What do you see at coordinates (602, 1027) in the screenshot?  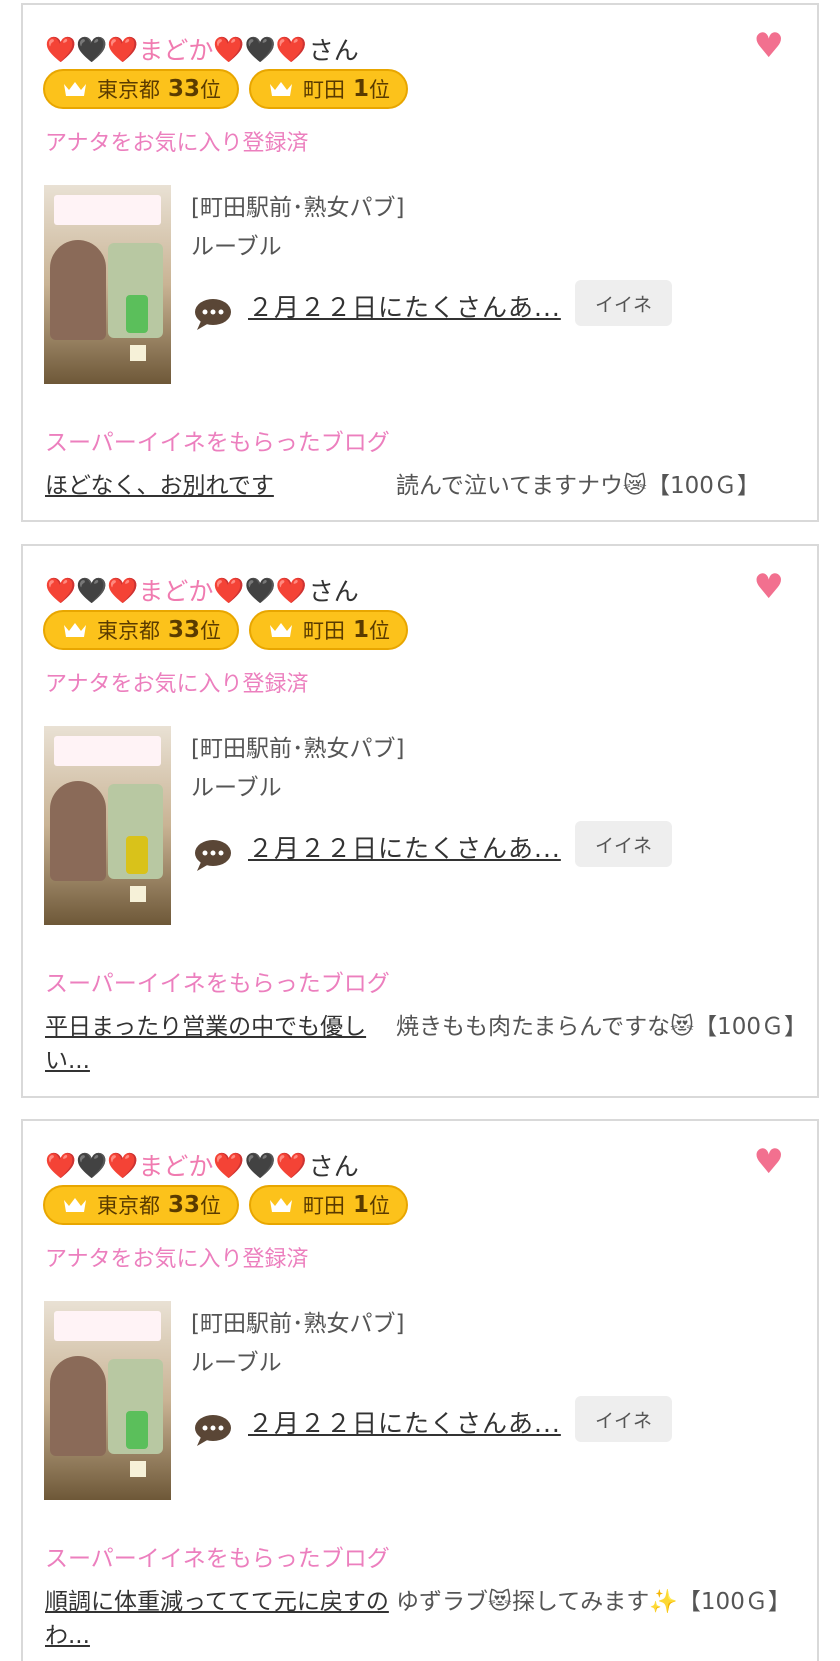 I see `super-comment: 焼きもも肉たまらんですな😻【100Ｇ】` at bounding box center [602, 1027].